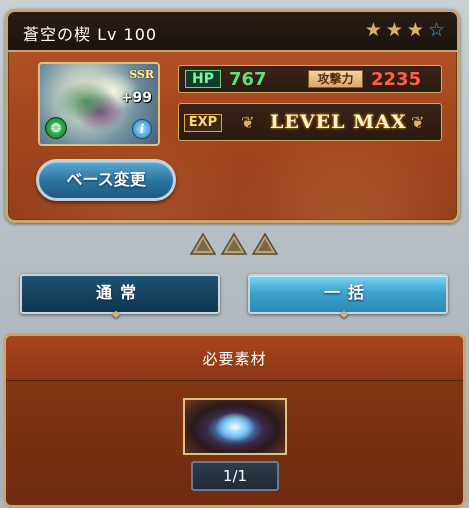 Image resolution: width=469 pixels, height=508 pixels. I want to click on material-count: 1/1, so click(235, 476).